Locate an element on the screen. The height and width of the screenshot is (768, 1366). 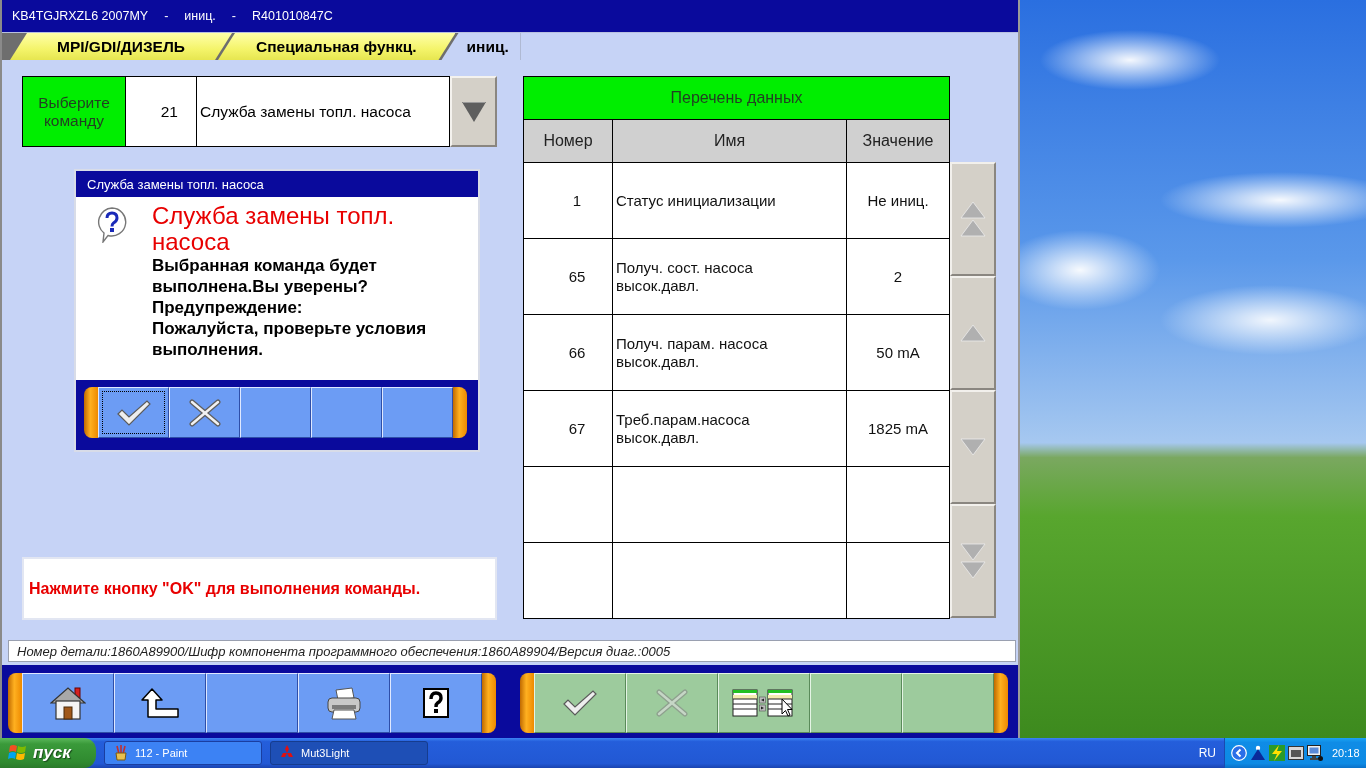
status-bar: Номер детали:1860A89900/Шифр компонента программного обеспечения:1860A89904/Версия диаг.:0005 is located at coordinates (512, 651).